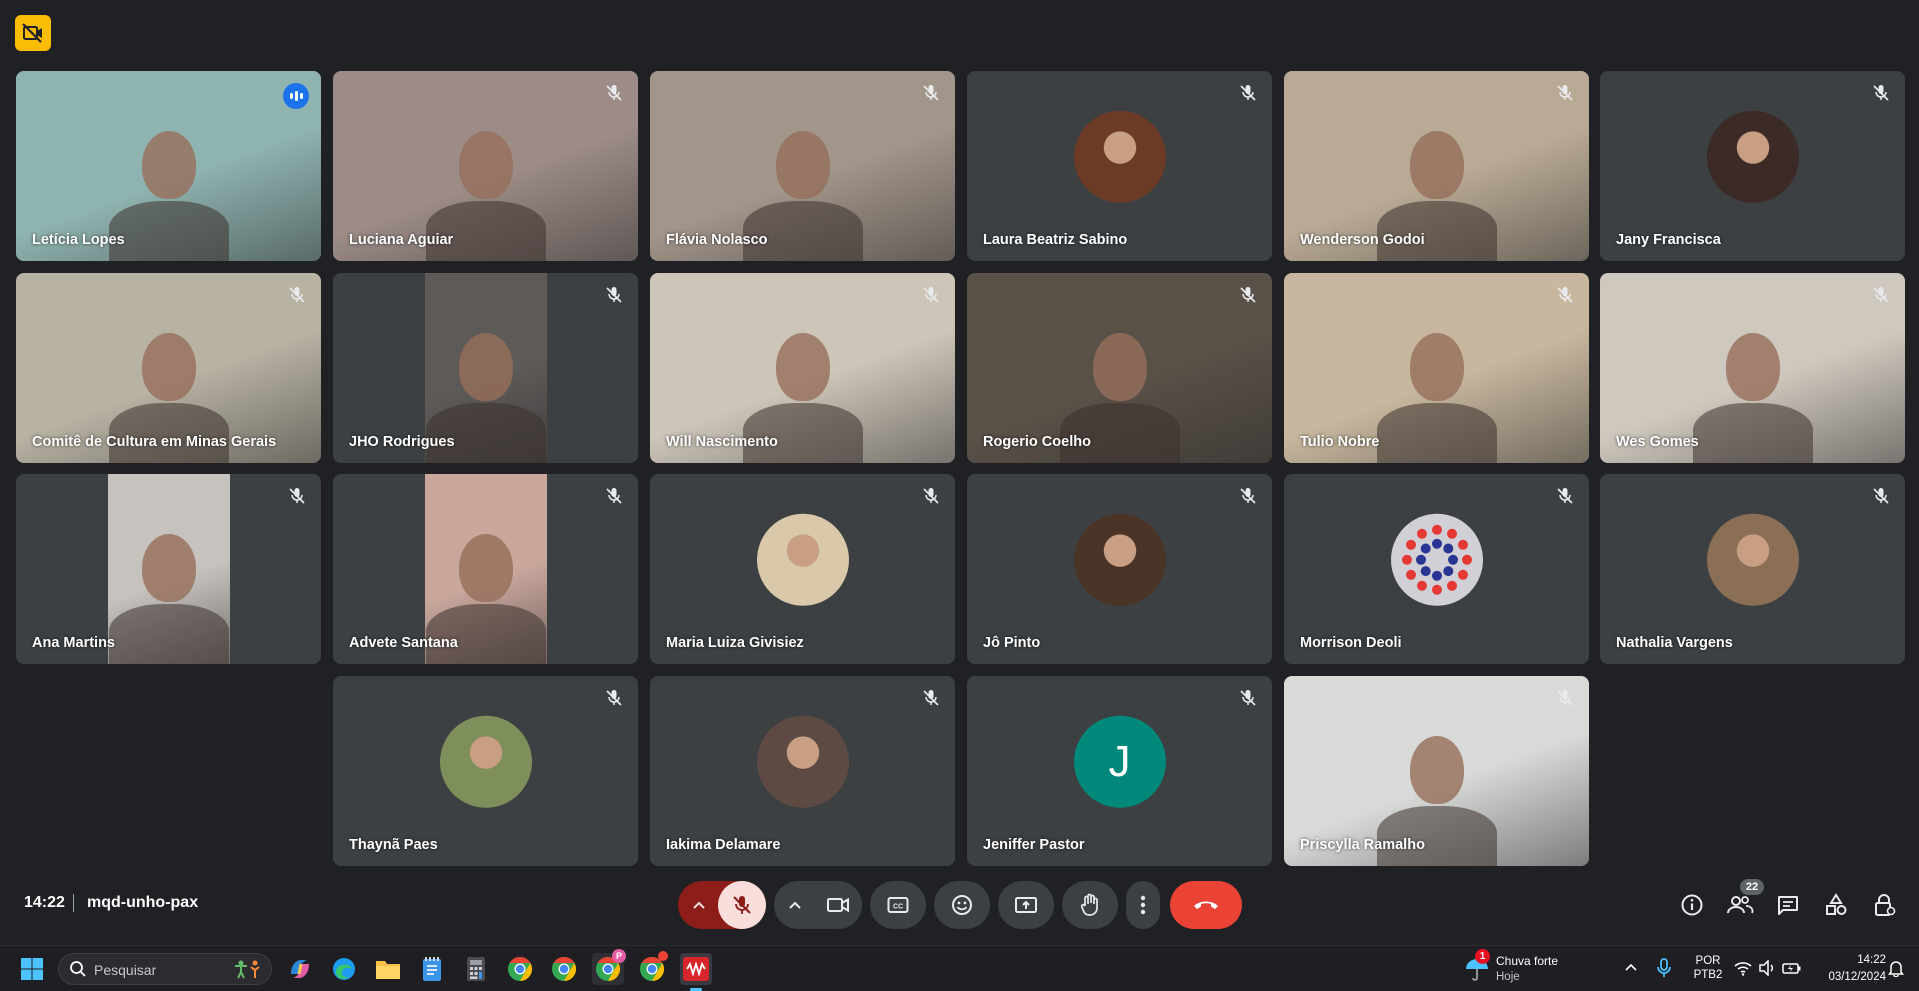 The image size is (1919, 991). I want to click on windows-icon, so click(32, 969).